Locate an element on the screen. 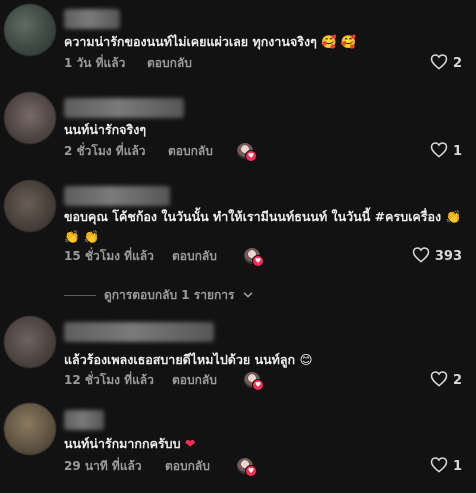 Image resolution: width=476 pixels, height=493 pixels. comment-body: แล้วร้องเพลงเธอสบายดีไหมไปด้วย นนท์ลูก is located at coordinates (180, 359).